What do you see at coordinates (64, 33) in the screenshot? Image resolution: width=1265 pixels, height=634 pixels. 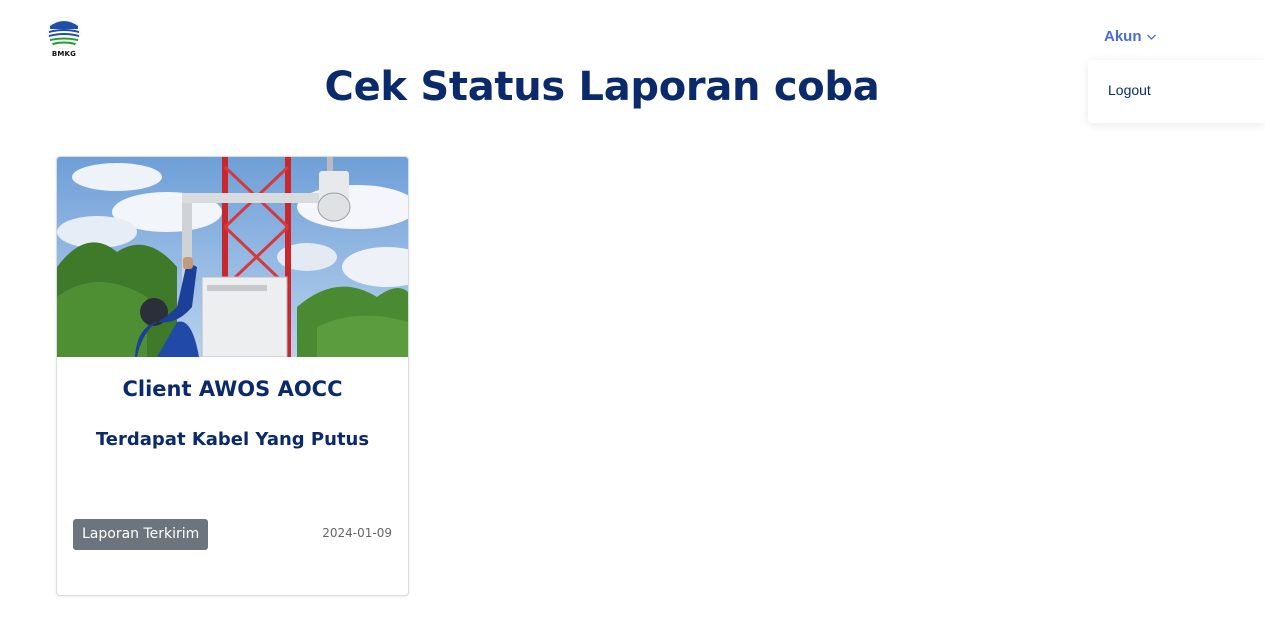 I see `bmkg-logo-mark` at bounding box center [64, 33].